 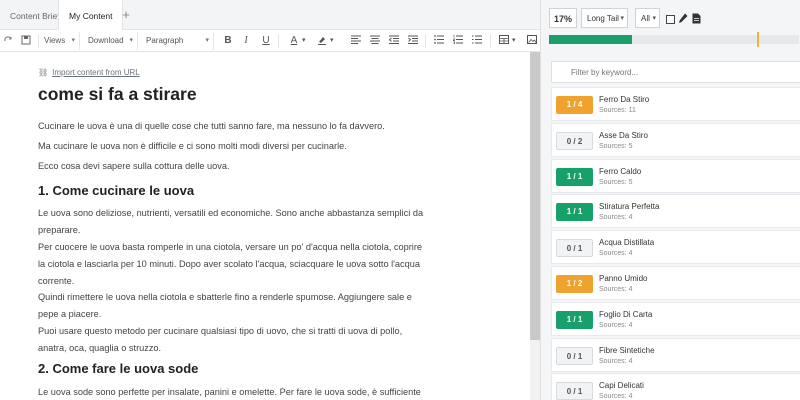 I want to click on keyword-filter-input, so click(x=675, y=72).